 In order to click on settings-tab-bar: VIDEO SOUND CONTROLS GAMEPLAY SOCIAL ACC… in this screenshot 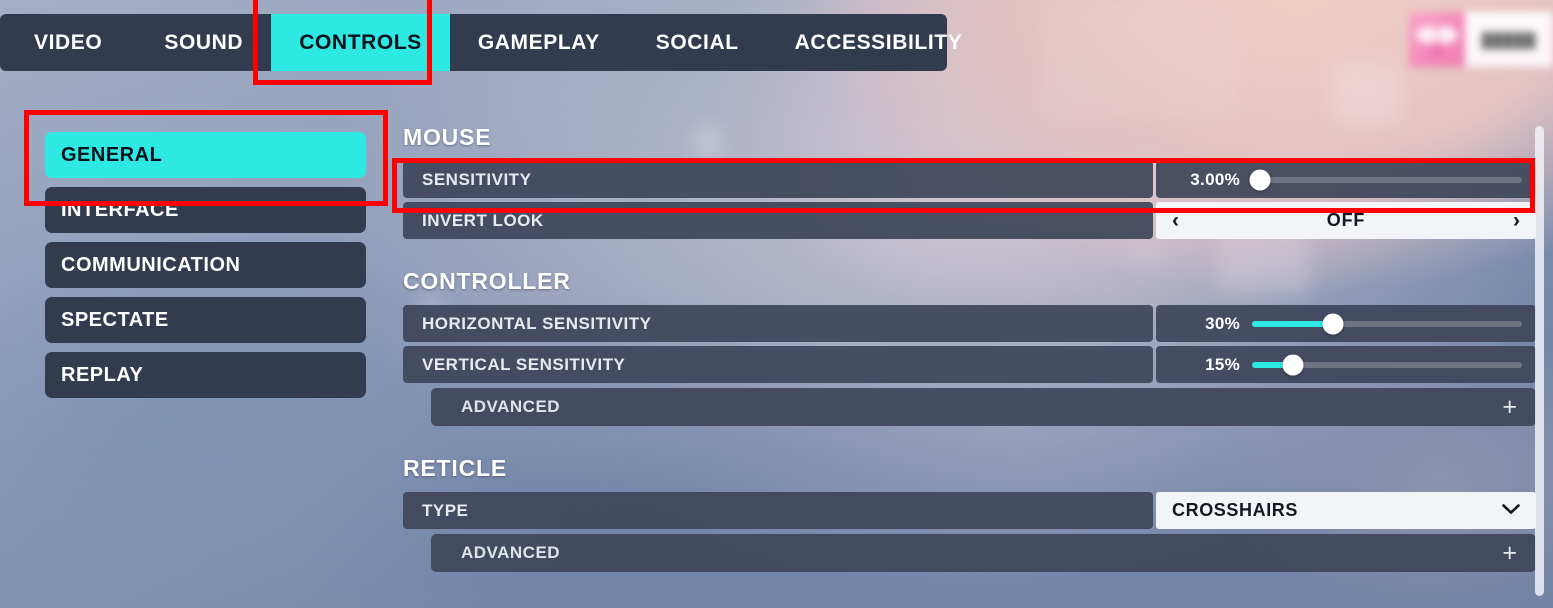, I will do `click(481, 42)`.